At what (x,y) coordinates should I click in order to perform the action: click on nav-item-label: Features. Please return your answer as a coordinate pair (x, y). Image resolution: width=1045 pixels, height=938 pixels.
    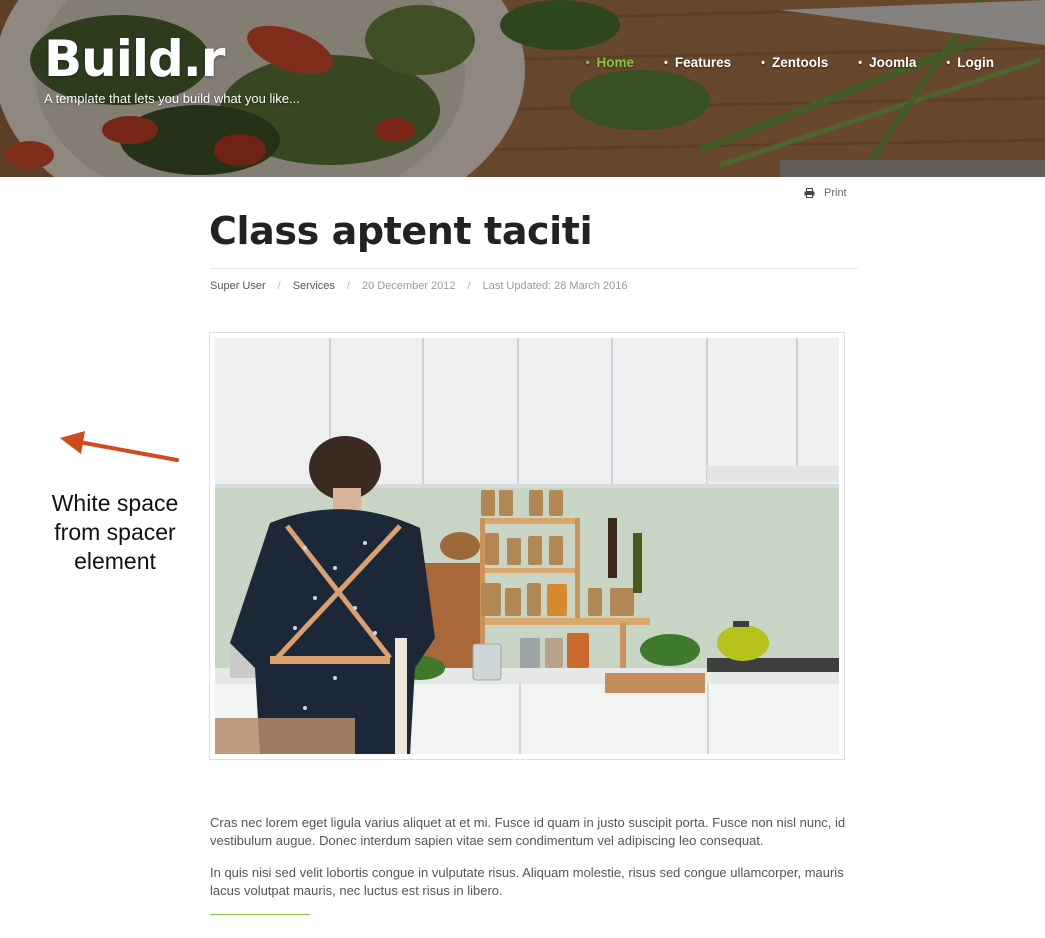
    Looking at the image, I should click on (703, 62).